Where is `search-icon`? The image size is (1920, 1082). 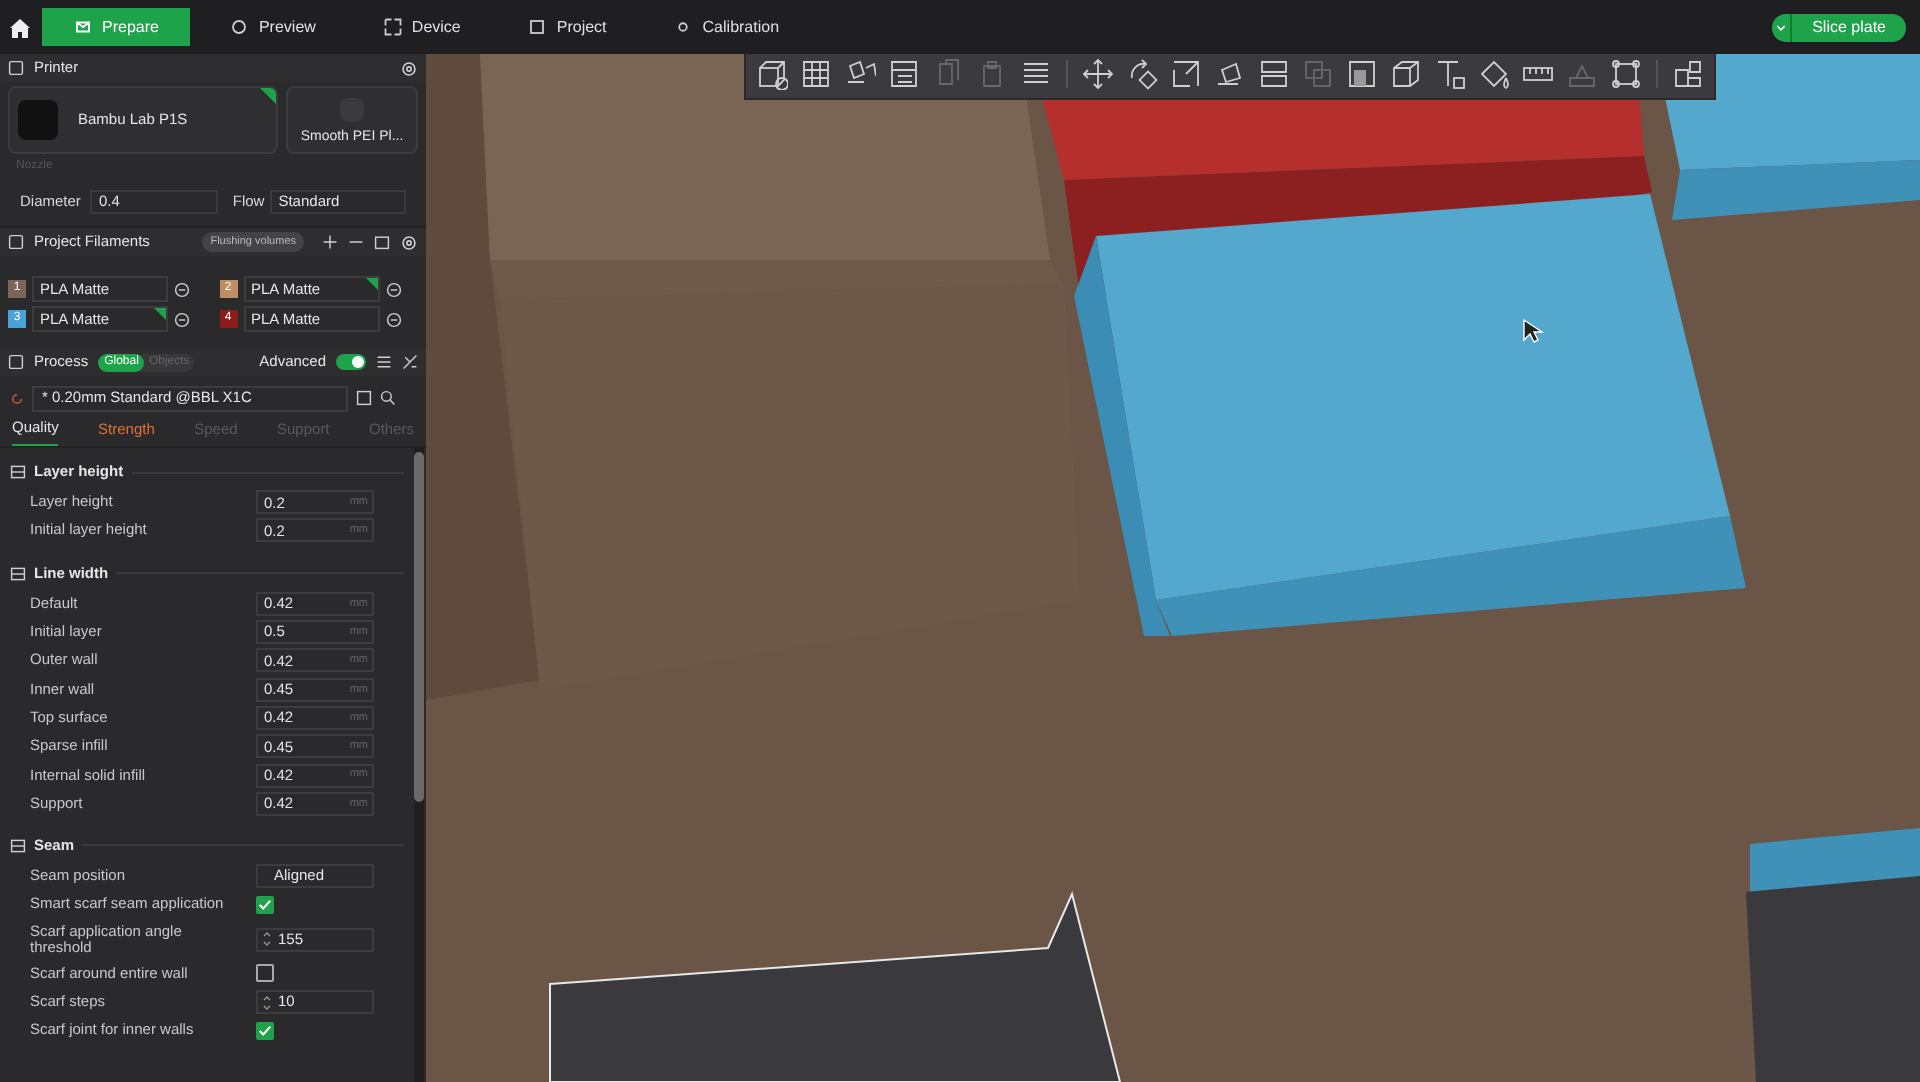 search-icon is located at coordinates (388, 398).